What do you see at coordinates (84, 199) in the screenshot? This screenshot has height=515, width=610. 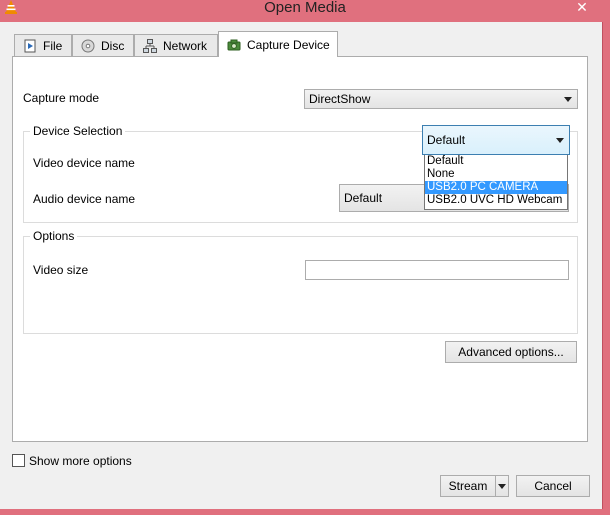 I see `audio-device-label: Audio device name` at bounding box center [84, 199].